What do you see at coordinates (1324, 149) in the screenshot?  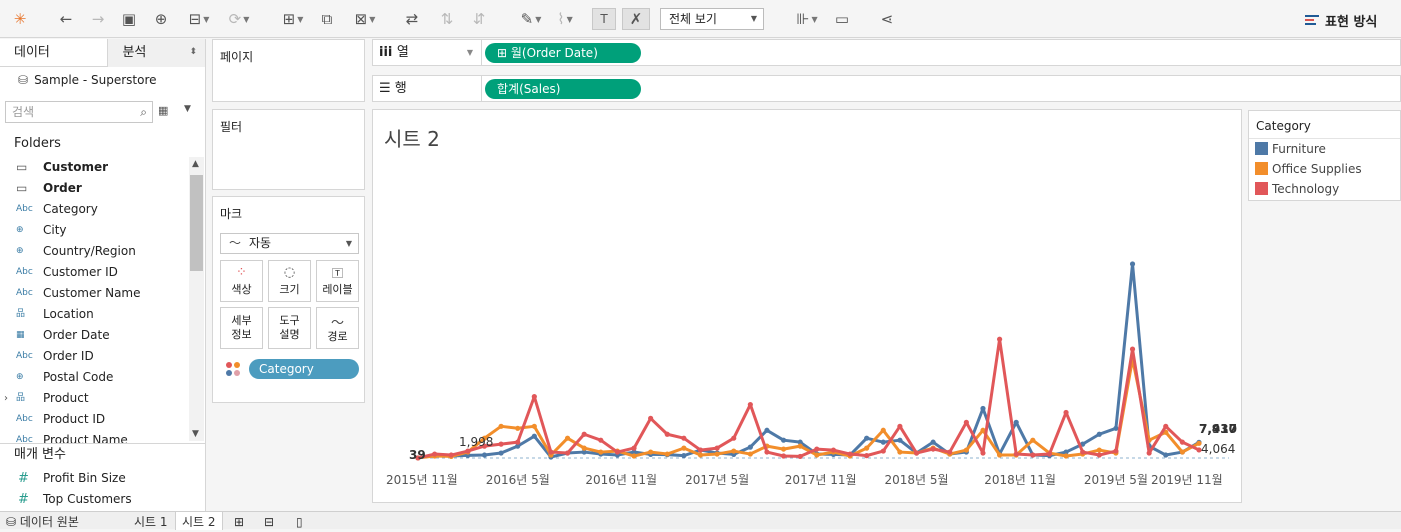 I see `legend-item: Furniture` at bounding box center [1324, 149].